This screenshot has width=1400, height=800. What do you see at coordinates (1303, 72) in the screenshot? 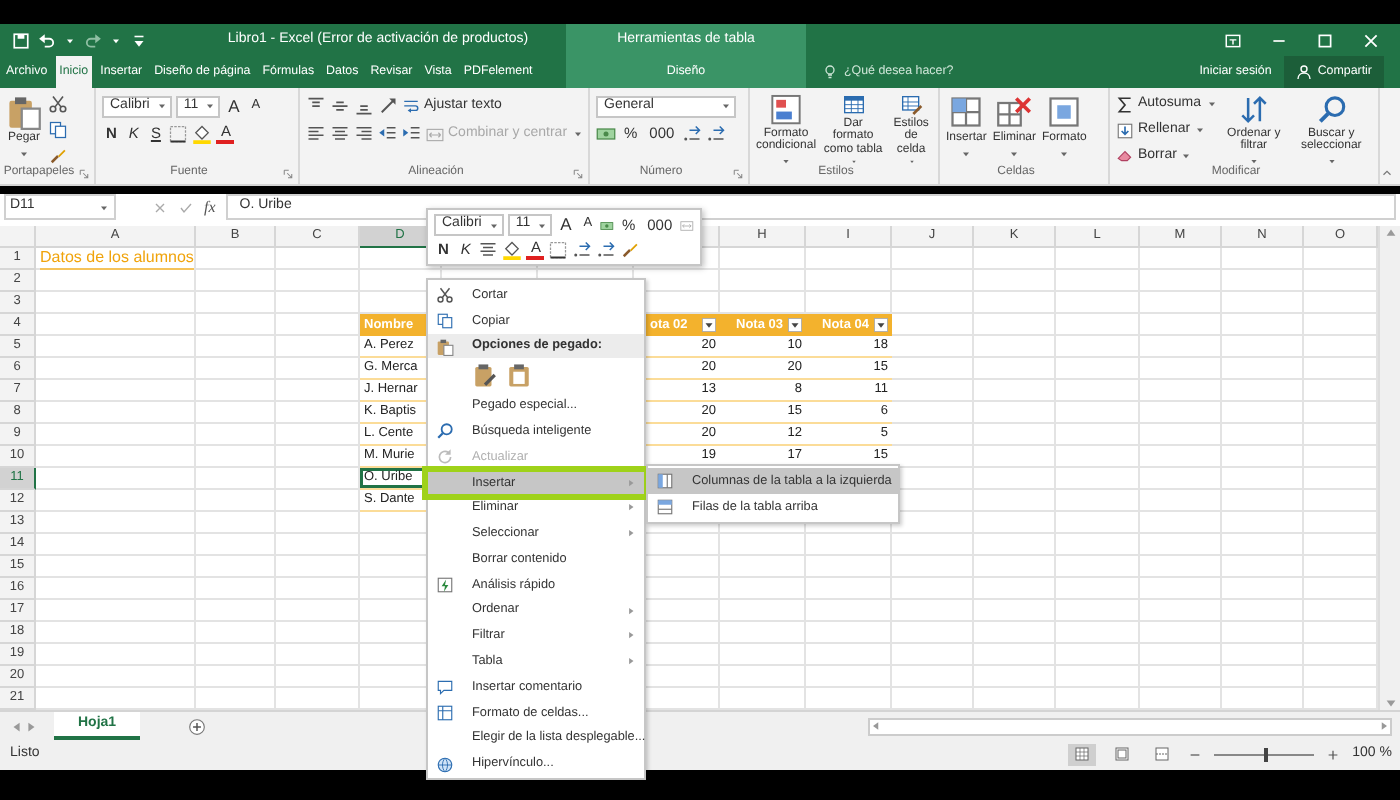
I see `person-icon` at bounding box center [1303, 72].